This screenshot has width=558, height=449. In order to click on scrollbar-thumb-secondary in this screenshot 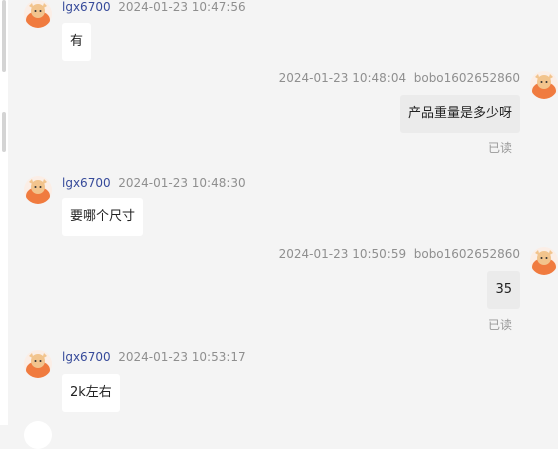, I will do `click(4, 132)`.